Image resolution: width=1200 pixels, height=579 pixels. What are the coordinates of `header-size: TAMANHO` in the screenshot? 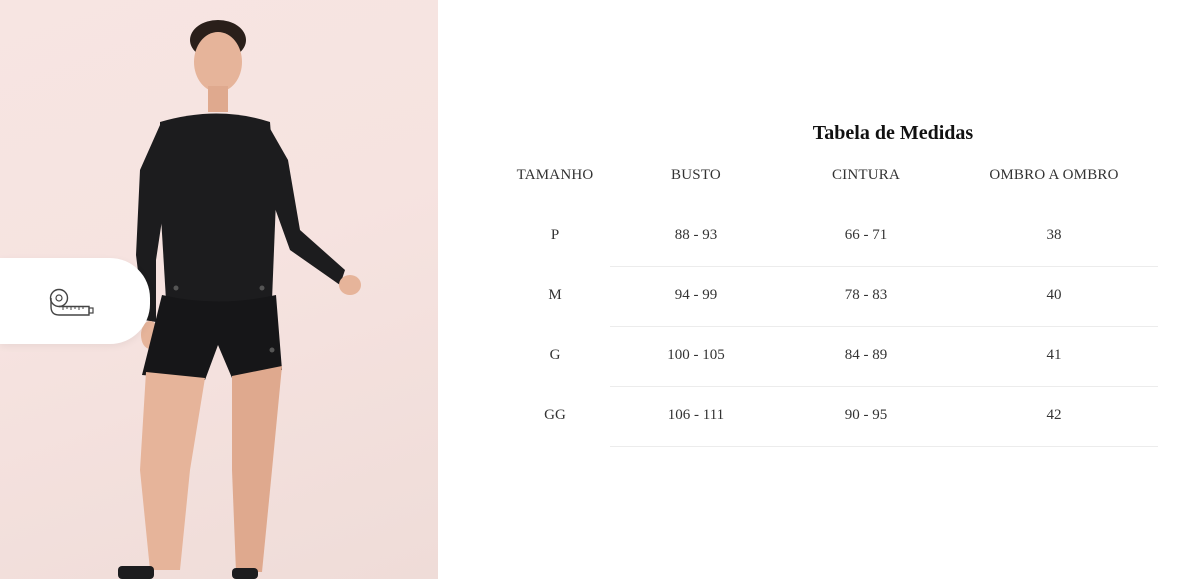 It's located at (555, 175).